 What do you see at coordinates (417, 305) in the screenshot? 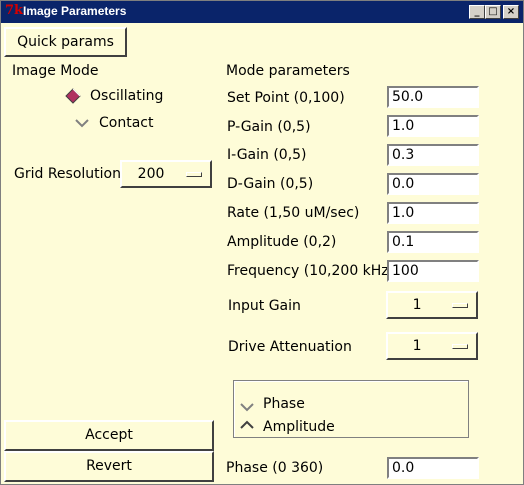
I see `input-gain-value: 1` at bounding box center [417, 305].